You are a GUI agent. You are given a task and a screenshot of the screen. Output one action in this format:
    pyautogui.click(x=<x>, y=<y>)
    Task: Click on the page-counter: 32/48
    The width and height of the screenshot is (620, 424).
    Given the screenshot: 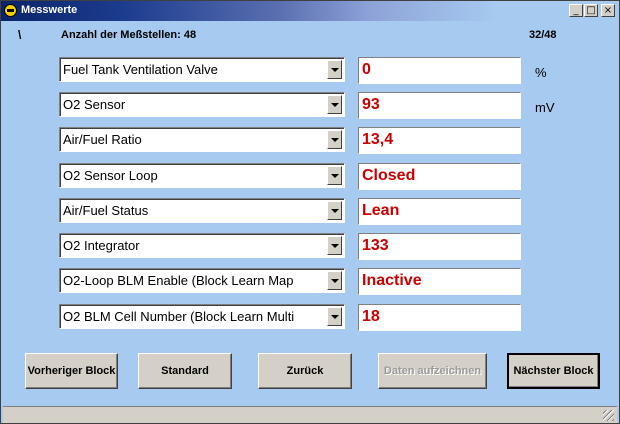 What is the action you would take?
    pyautogui.click(x=543, y=35)
    